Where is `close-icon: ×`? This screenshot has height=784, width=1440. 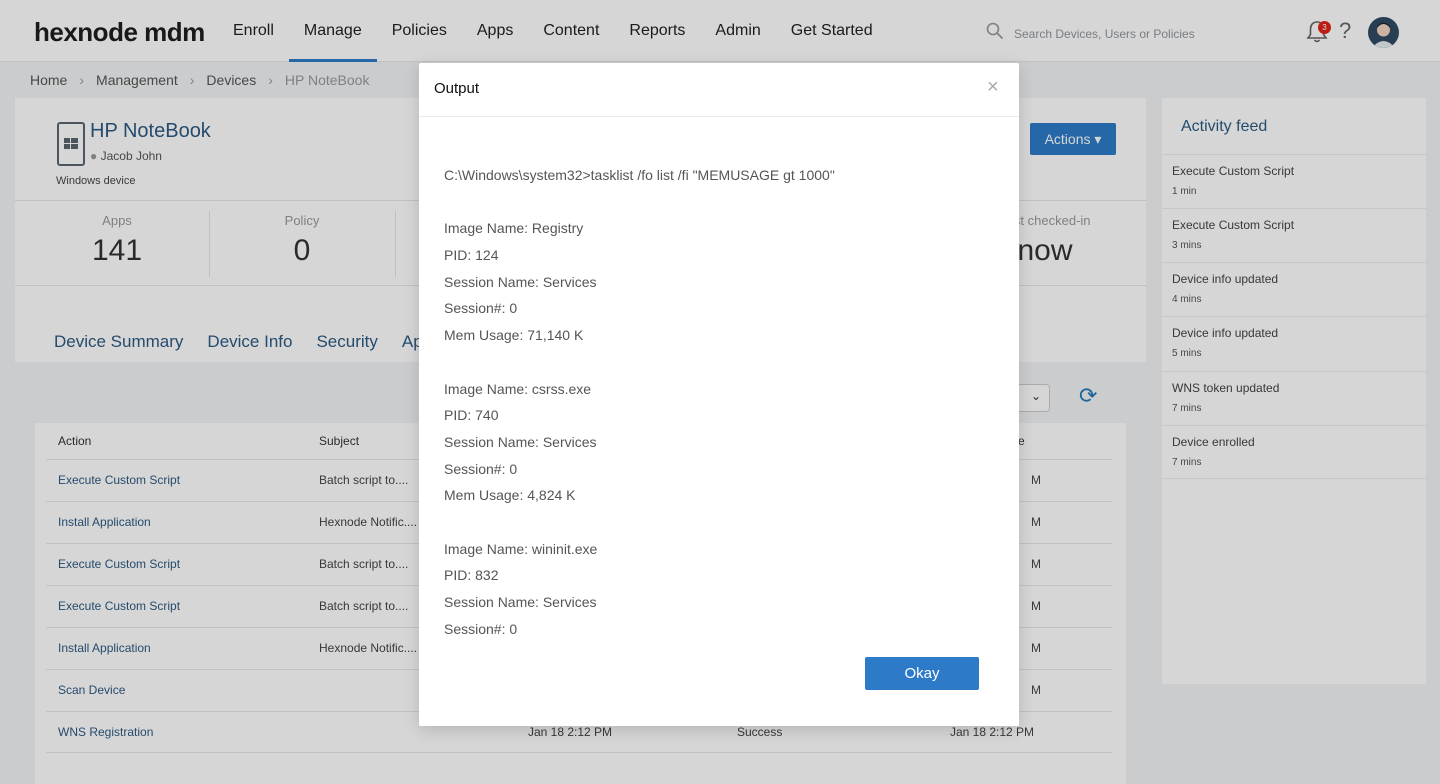 close-icon: × is located at coordinates (993, 87).